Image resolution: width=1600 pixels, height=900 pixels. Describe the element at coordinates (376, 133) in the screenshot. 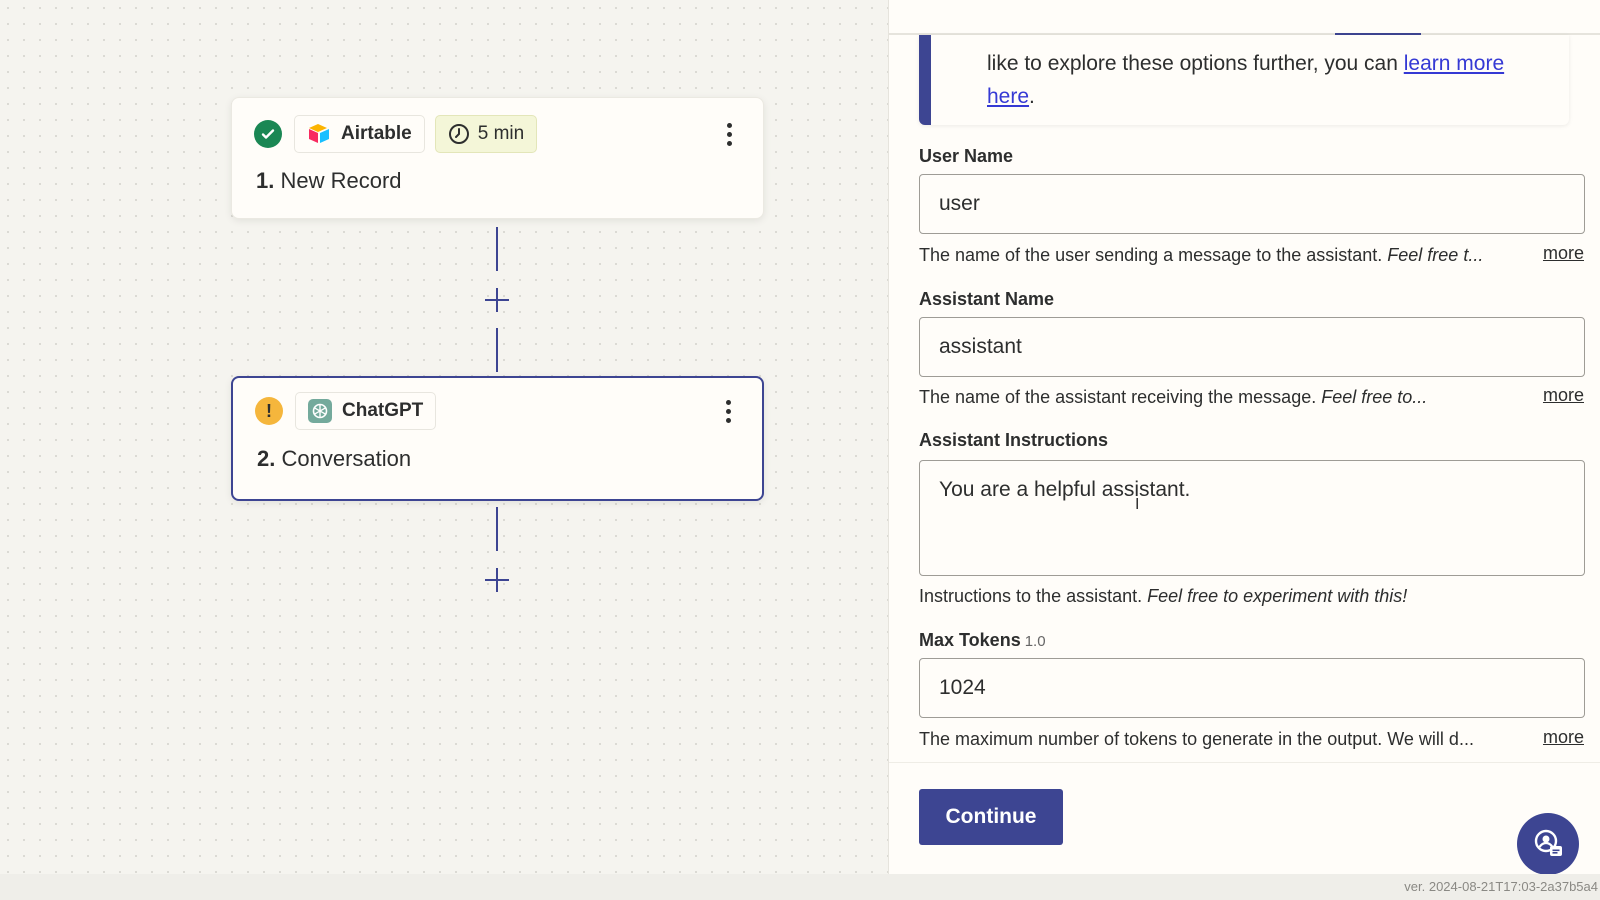

I see `app-name: Airtable` at that location.